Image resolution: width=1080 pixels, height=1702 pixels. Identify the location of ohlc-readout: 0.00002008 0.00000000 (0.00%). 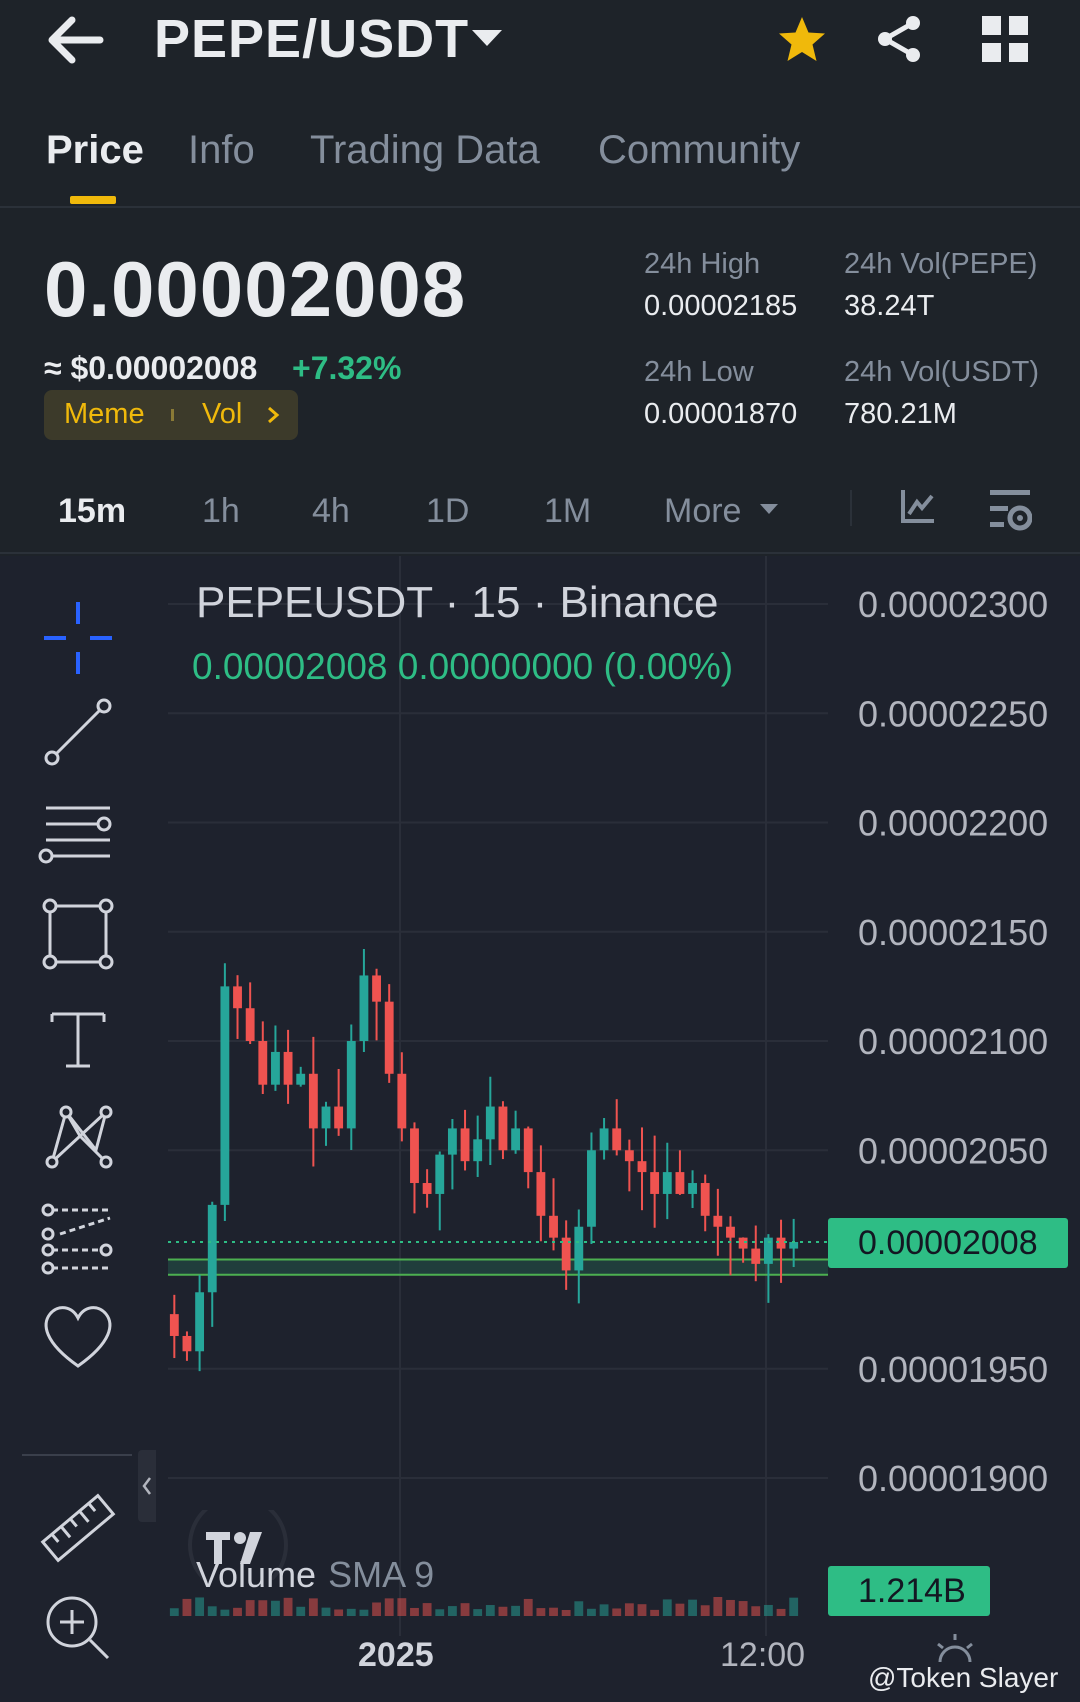
(463, 666).